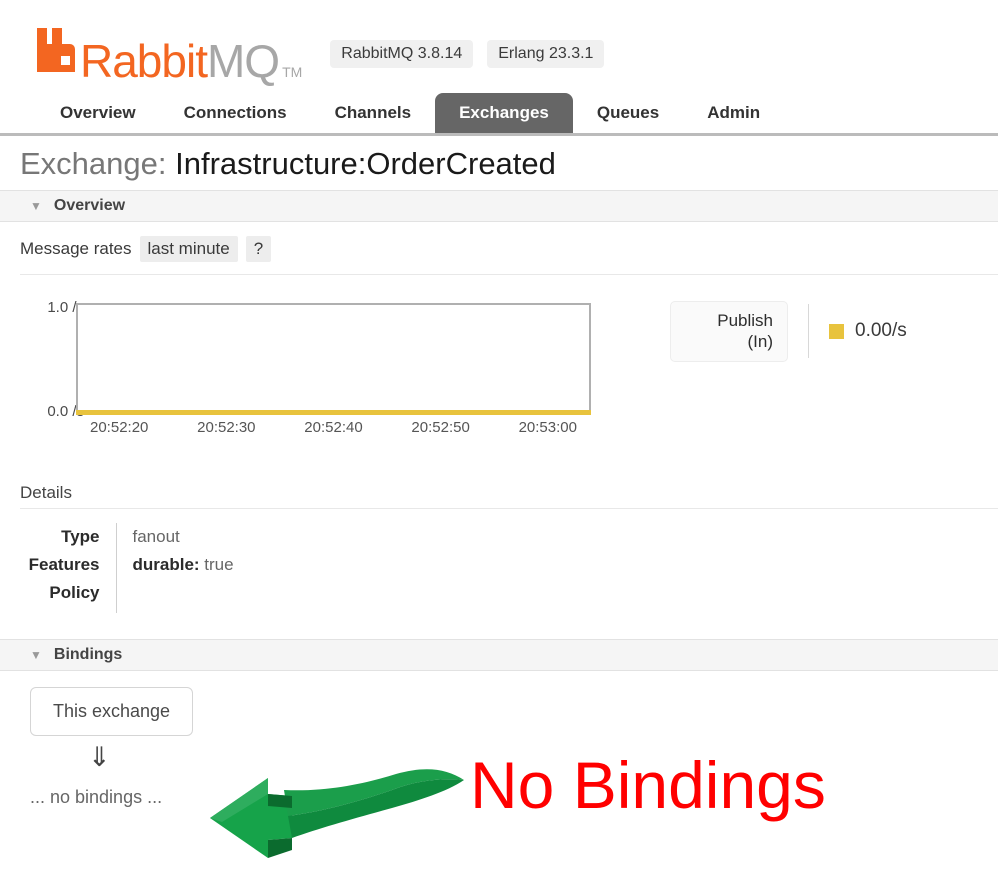  I want to click on rabbitmq-logo: RabbitMQ TM, so click(169, 55).